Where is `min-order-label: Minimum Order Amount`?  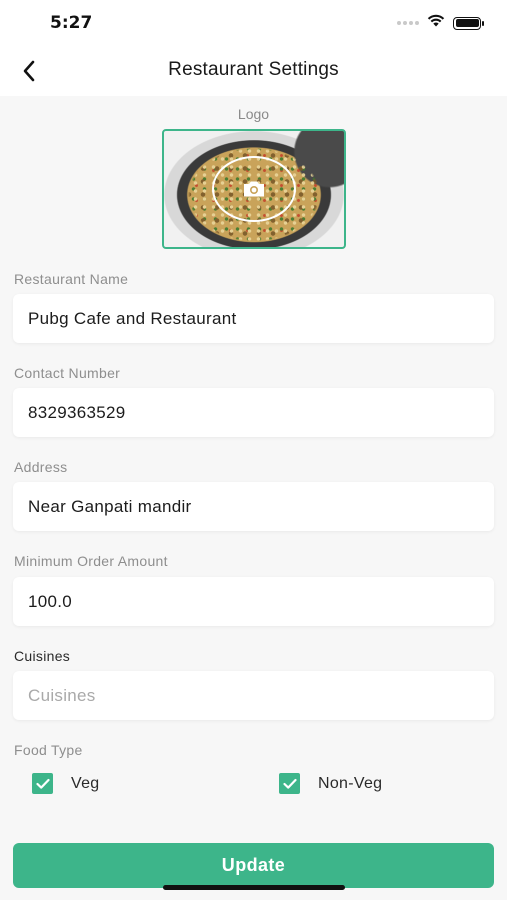
min-order-label: Minimum Order Amount is located at coordinates (91, 561).